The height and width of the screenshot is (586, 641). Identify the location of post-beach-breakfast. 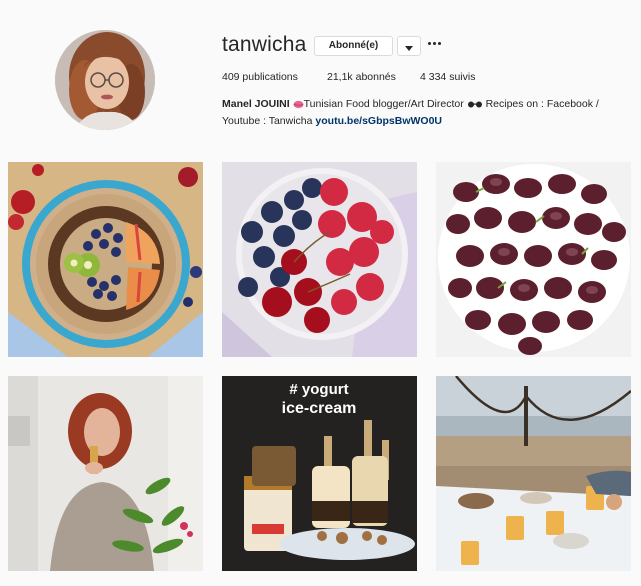
(533, 473).